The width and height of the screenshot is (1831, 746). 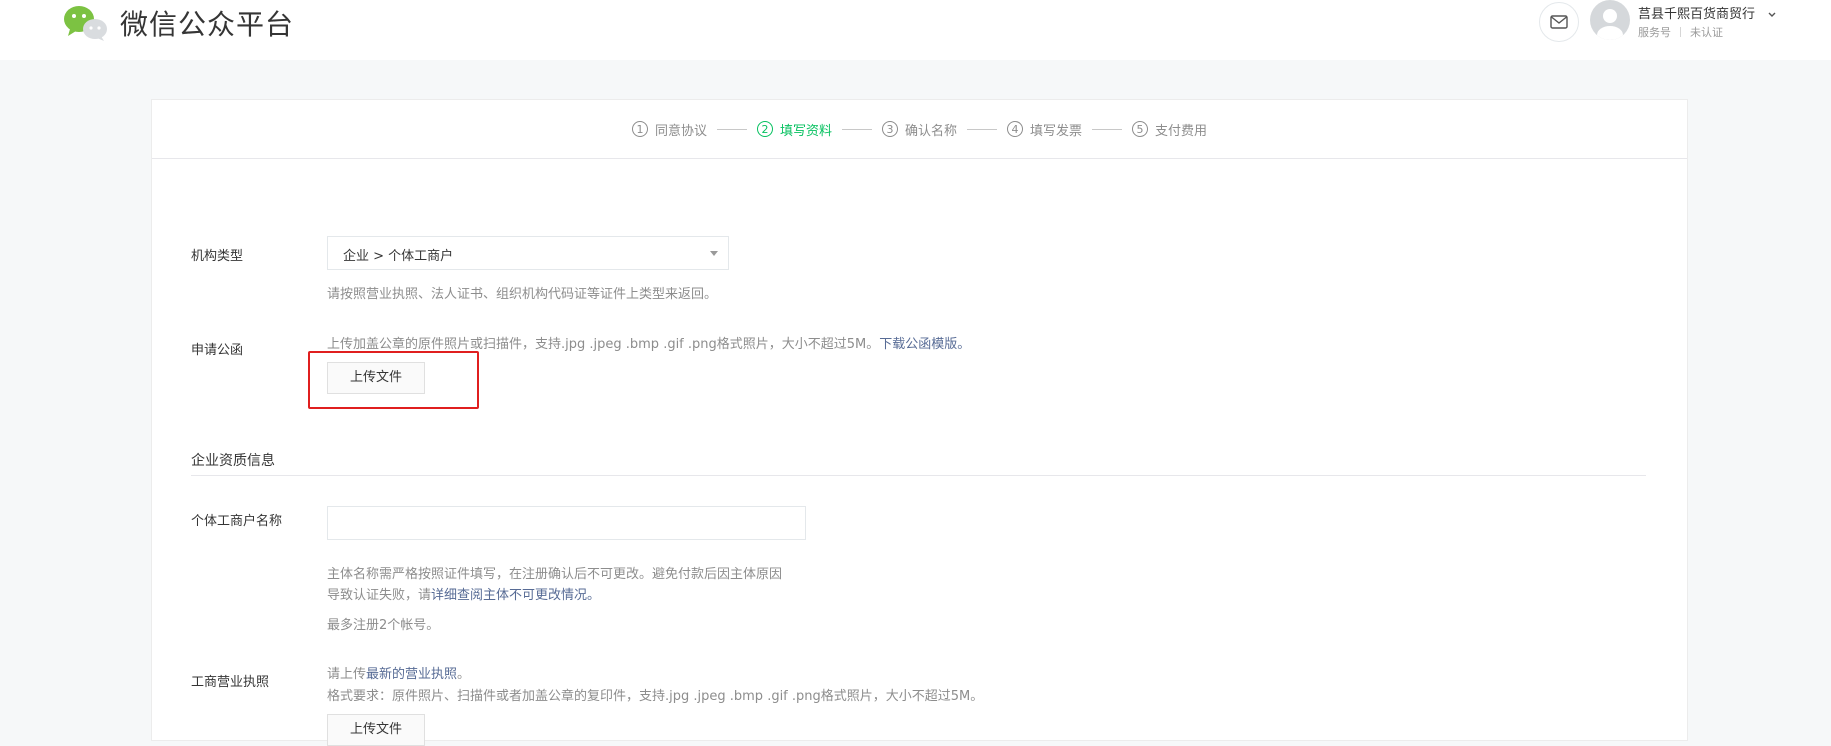 What do you see at coordinates (383, 625) in the screenshot?
I see `account-limit-hint: 最多注册2个帐号。` at bounding box center [383, 625].